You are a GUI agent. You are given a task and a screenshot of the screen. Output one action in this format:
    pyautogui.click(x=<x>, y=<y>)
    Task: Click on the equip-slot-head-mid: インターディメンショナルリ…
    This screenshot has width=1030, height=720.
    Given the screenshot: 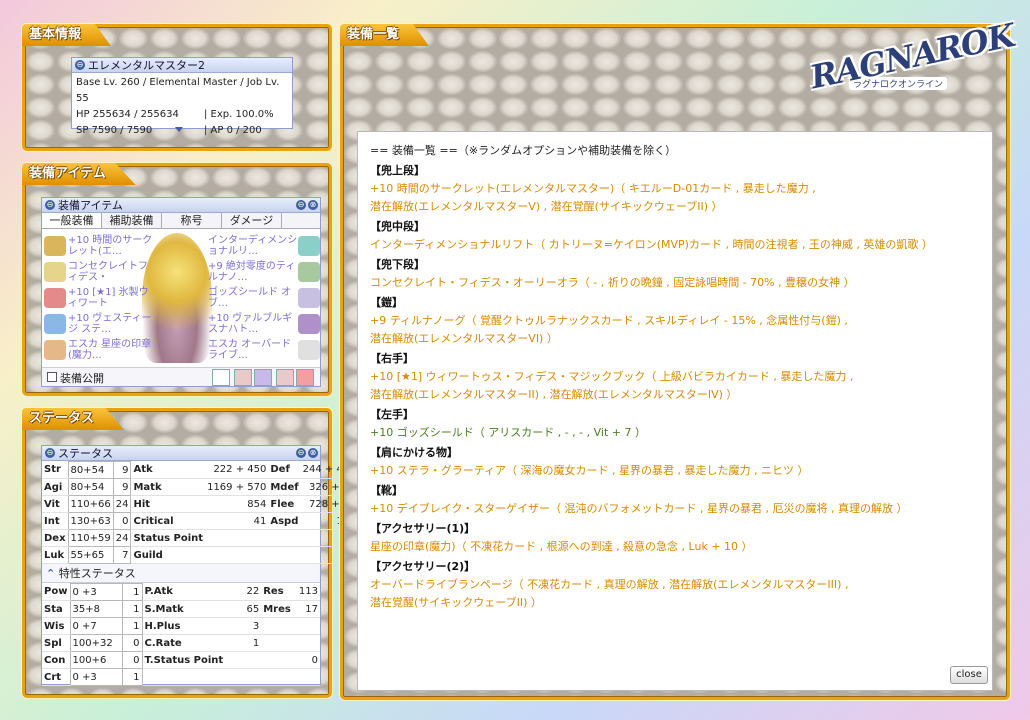 What is the action you would take?
    pyautogui.click(x=264, y=246)
    